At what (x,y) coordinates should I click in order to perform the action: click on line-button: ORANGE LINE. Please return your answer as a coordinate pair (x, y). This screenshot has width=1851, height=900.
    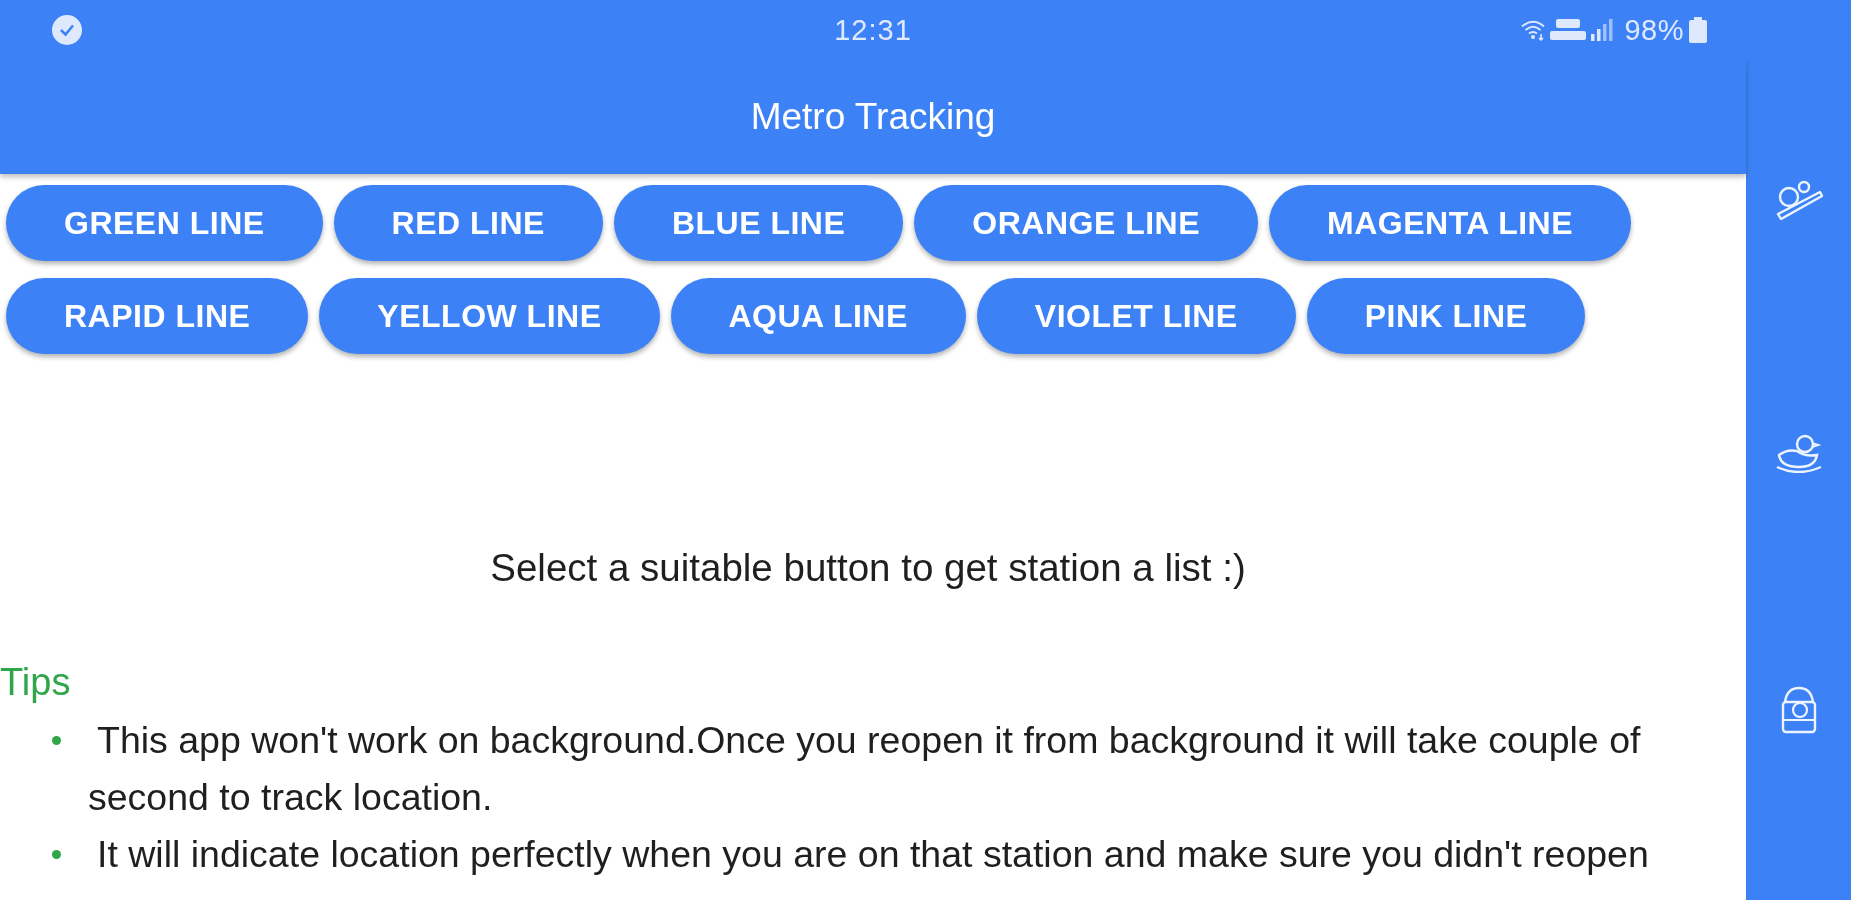
    Looking at the image, I should click on (1086, 223).